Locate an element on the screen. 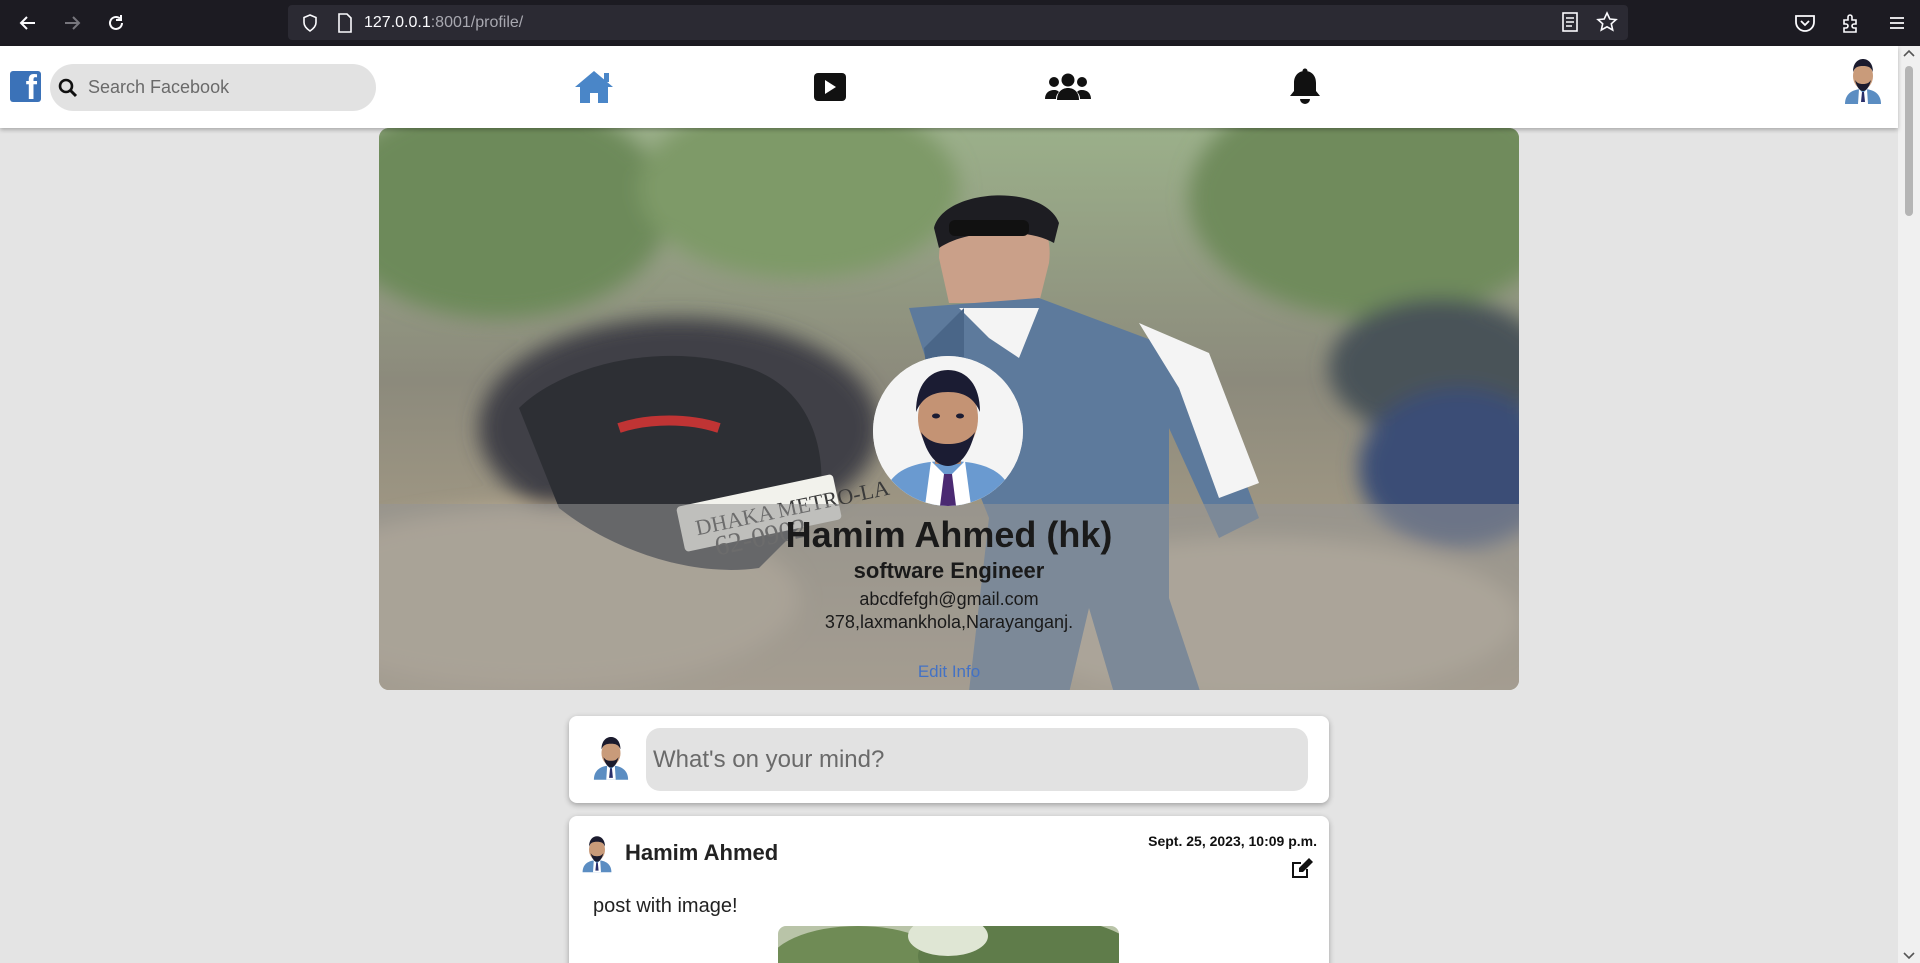 The width and height of the screenshot is (1920, 963). profile-address: 378,laxmankhola,Narayanganj. is located at coordinates (949, 622).